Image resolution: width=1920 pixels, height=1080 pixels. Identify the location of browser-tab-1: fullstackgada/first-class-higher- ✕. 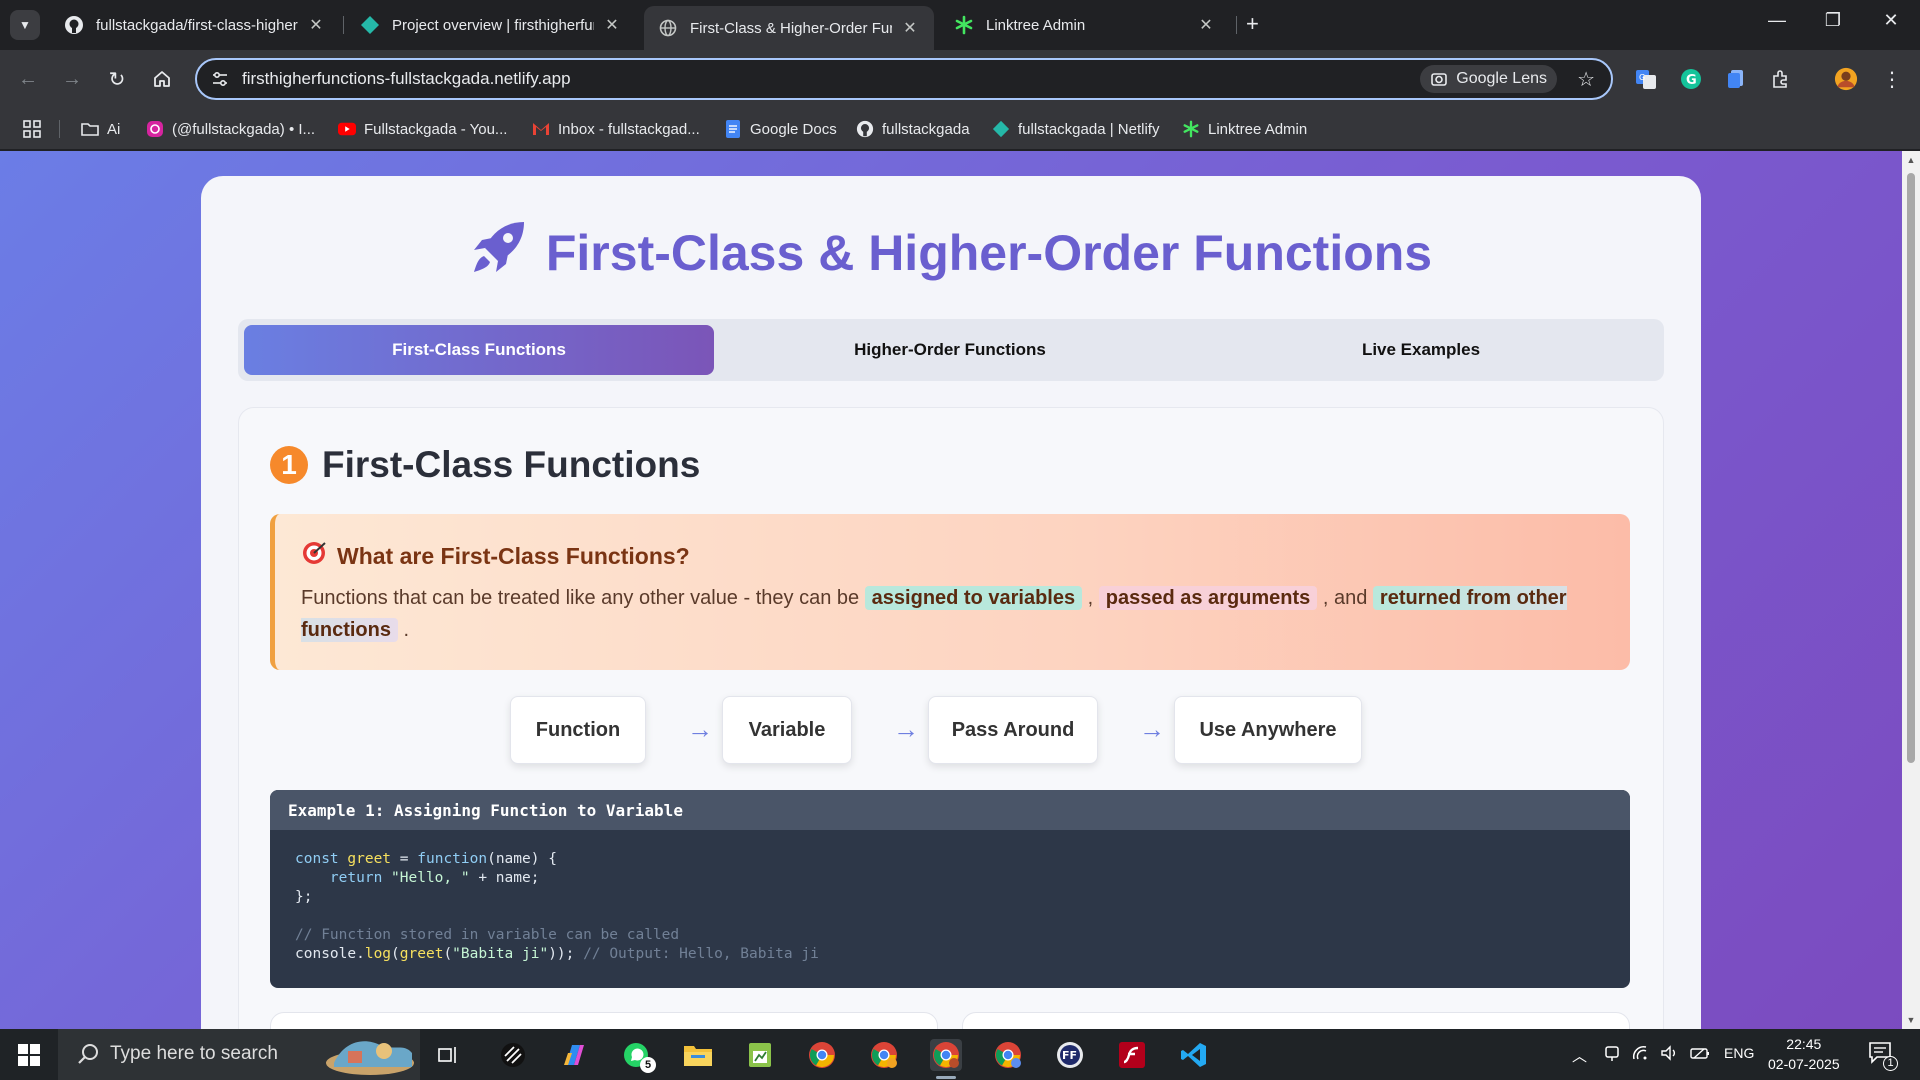
(195, 25).